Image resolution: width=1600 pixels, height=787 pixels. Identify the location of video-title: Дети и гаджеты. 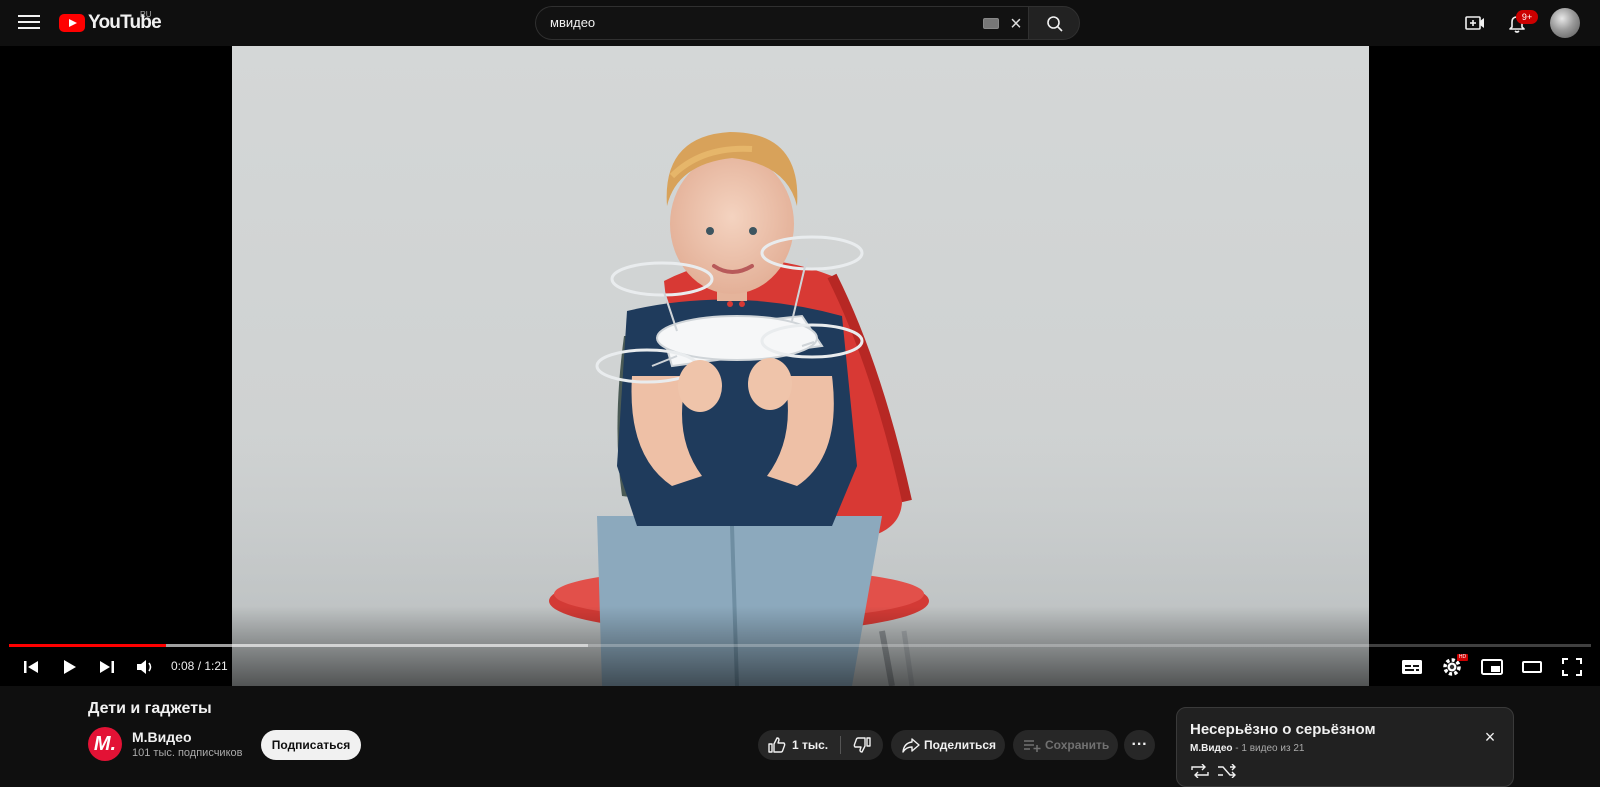
(150, 708).